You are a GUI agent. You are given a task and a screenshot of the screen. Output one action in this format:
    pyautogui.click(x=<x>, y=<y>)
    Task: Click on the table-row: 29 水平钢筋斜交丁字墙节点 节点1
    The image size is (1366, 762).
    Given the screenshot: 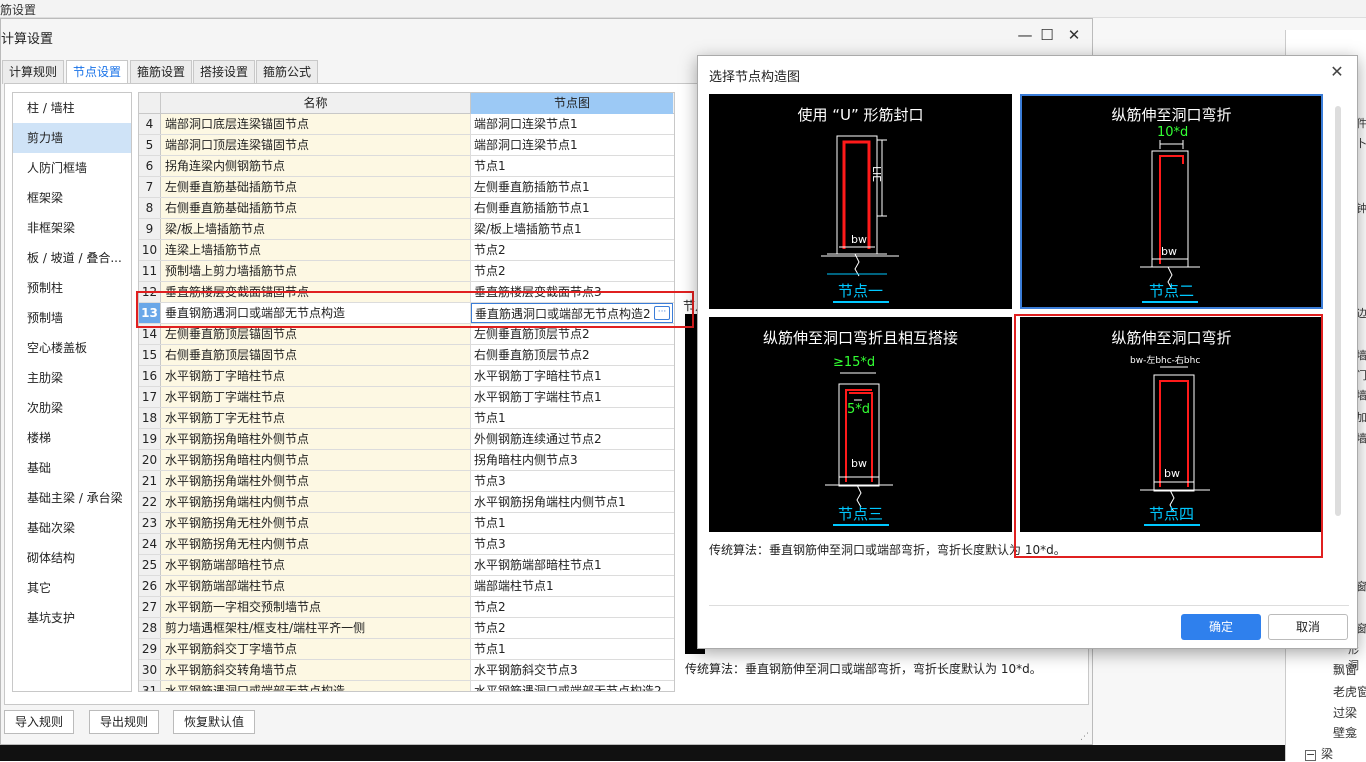 What is the action you would take?
    pyautogui.click(x=406, y=649)
    